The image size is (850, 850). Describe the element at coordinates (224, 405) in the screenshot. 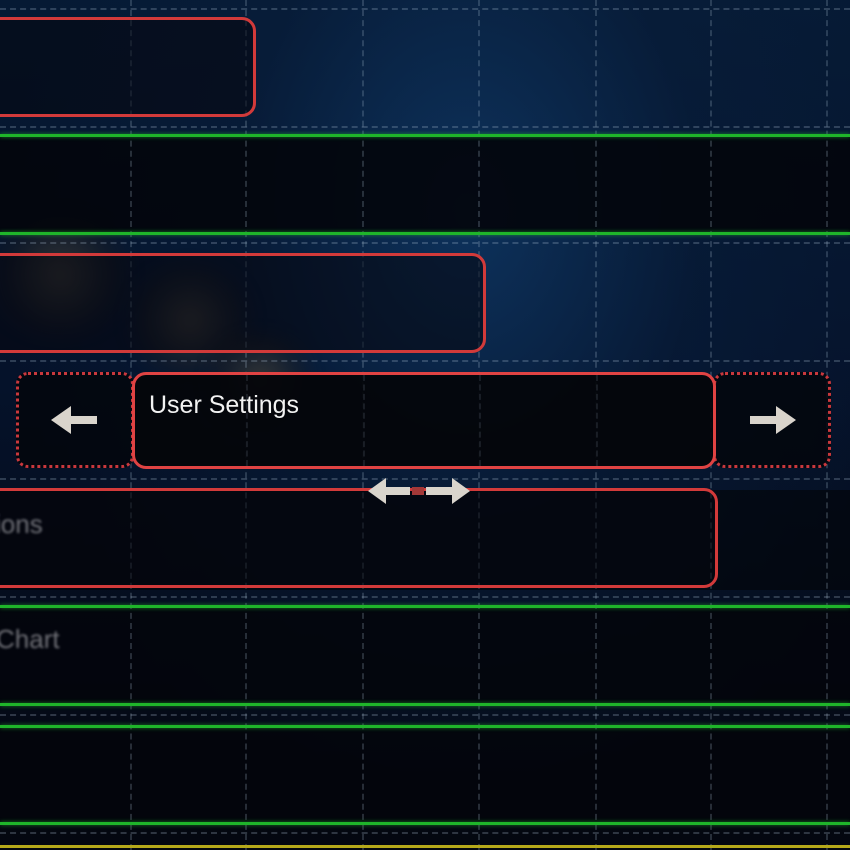

I see `selected-item-label: User Settings` at that location.